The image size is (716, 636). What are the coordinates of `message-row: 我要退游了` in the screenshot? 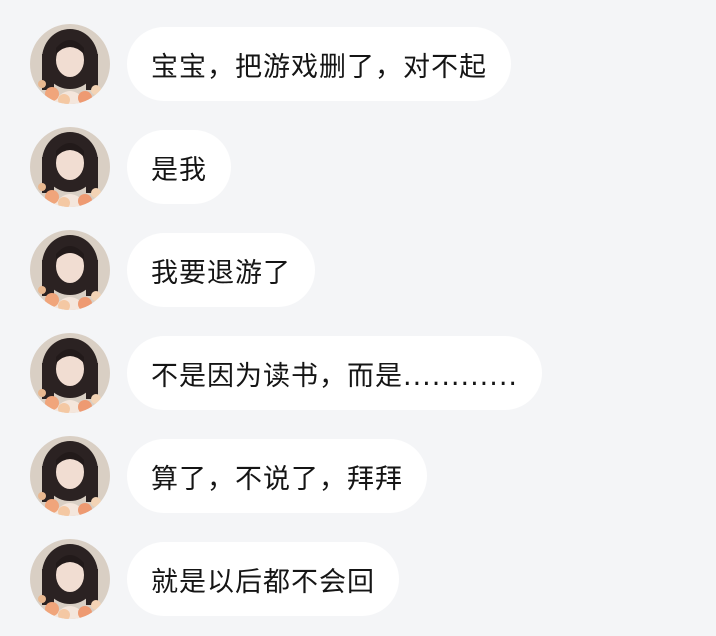 It's located at (172, 270).